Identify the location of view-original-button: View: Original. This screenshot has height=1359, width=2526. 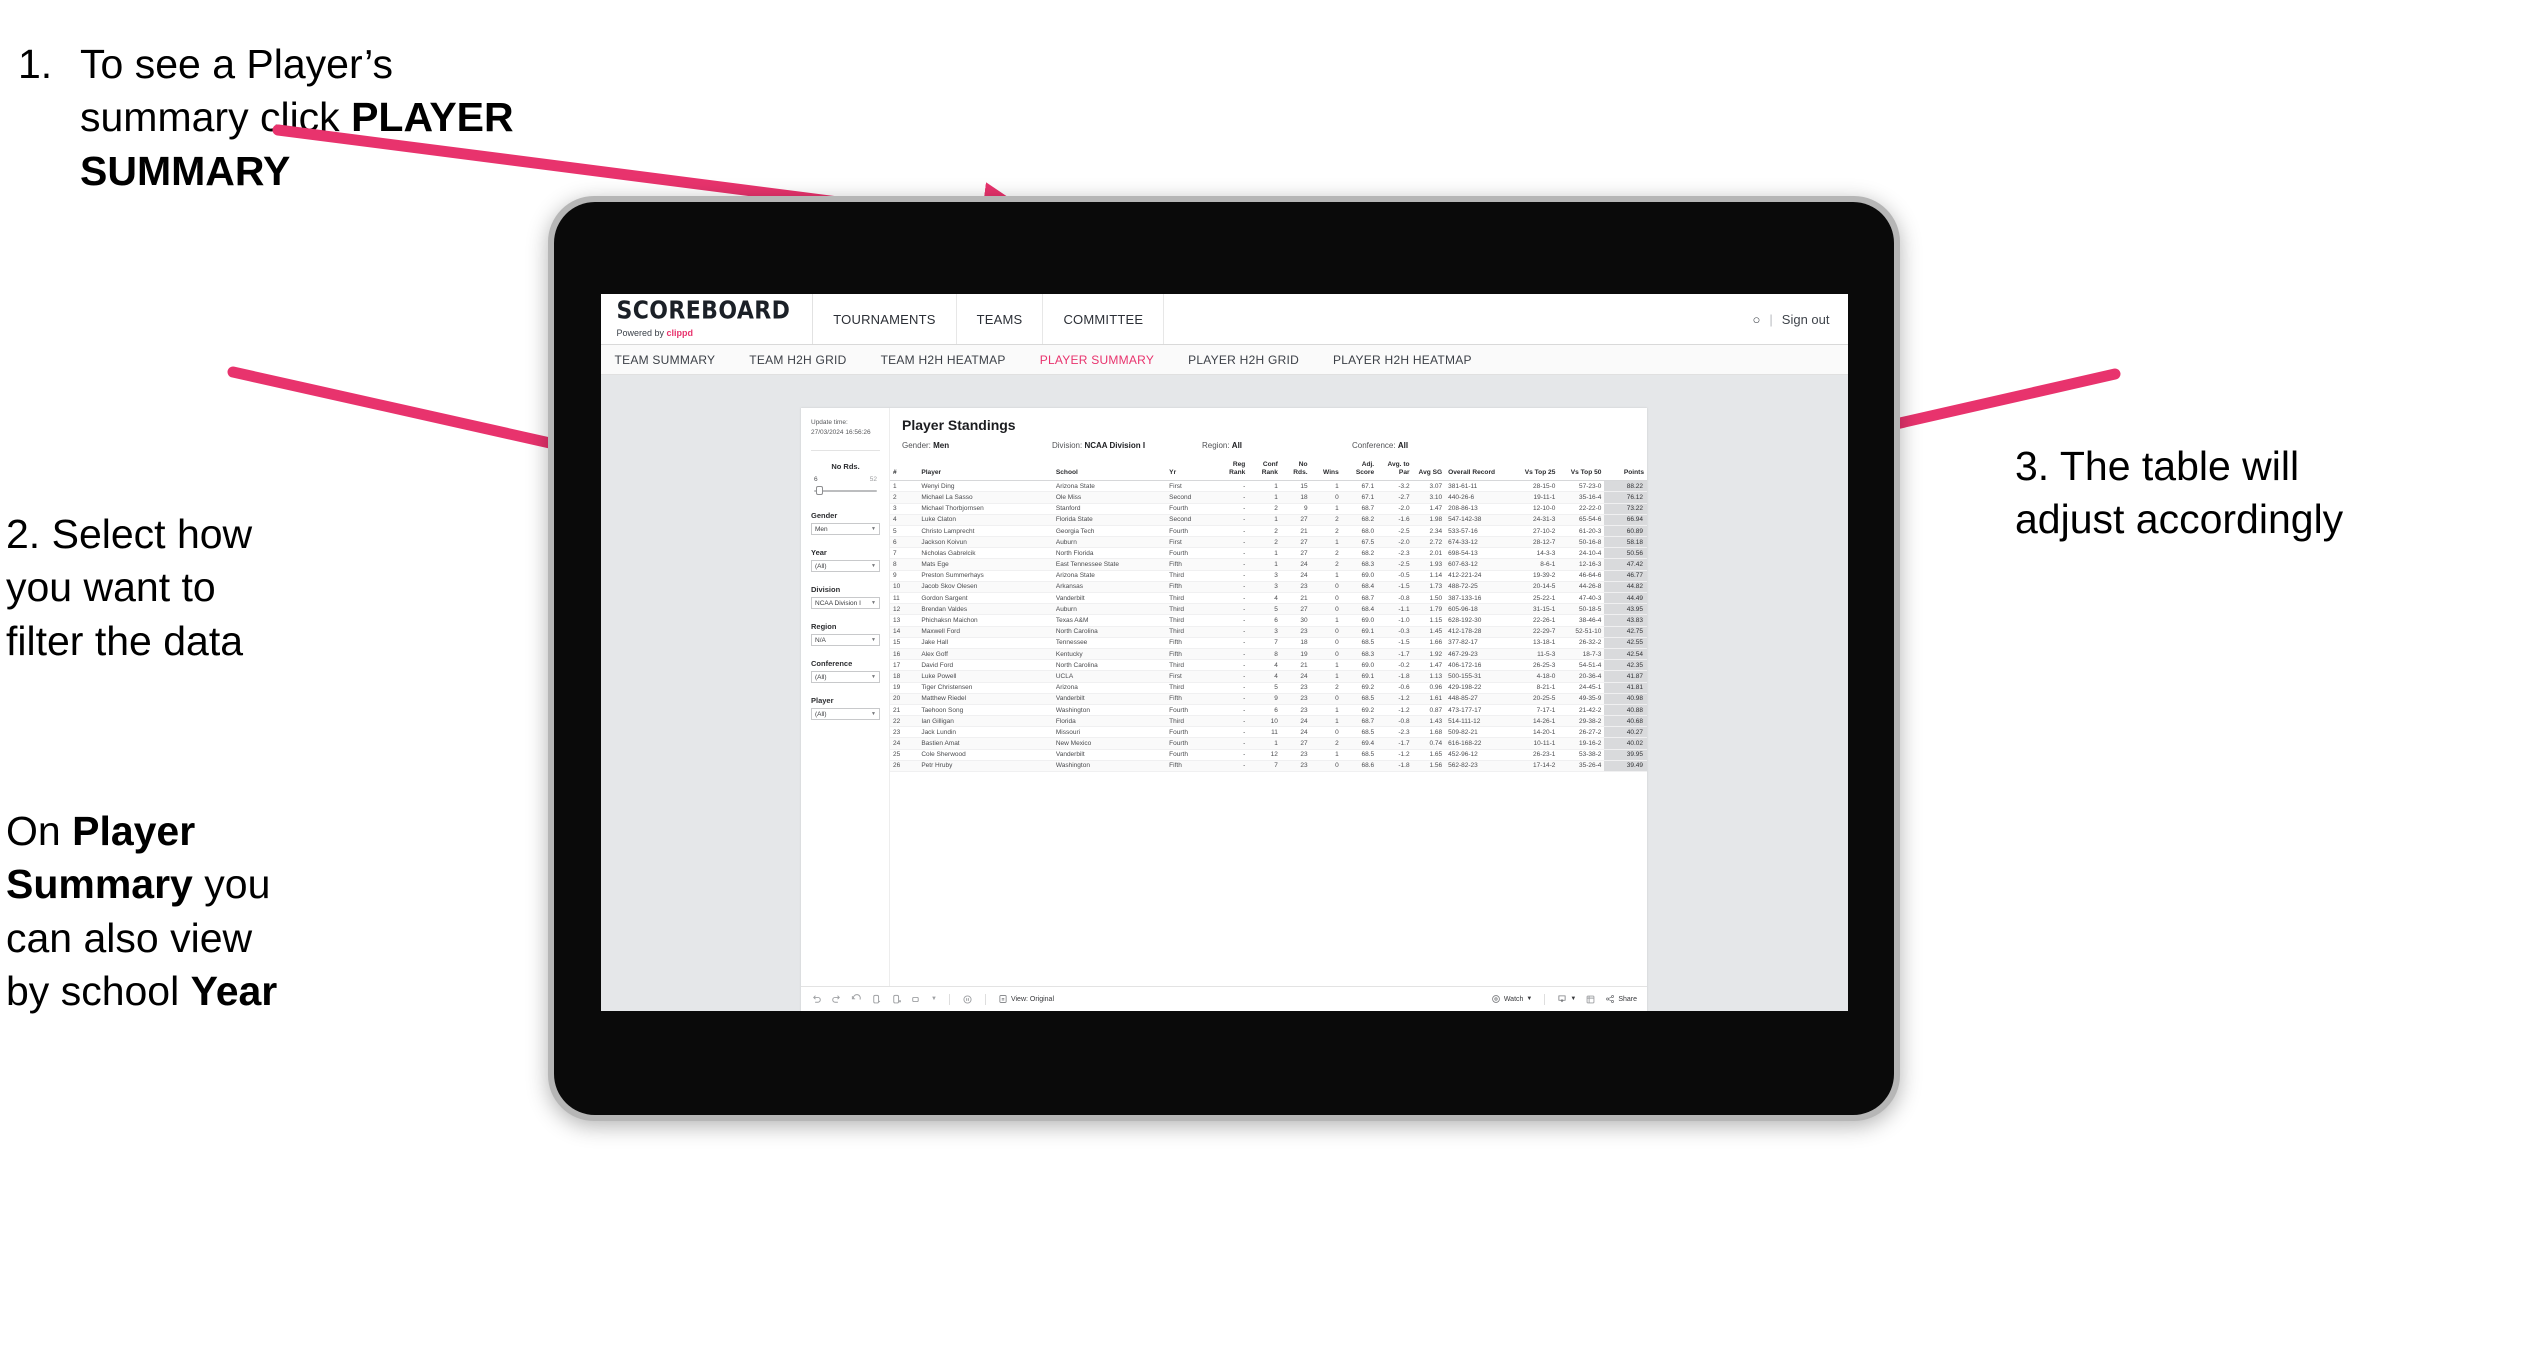
(1026, 999).